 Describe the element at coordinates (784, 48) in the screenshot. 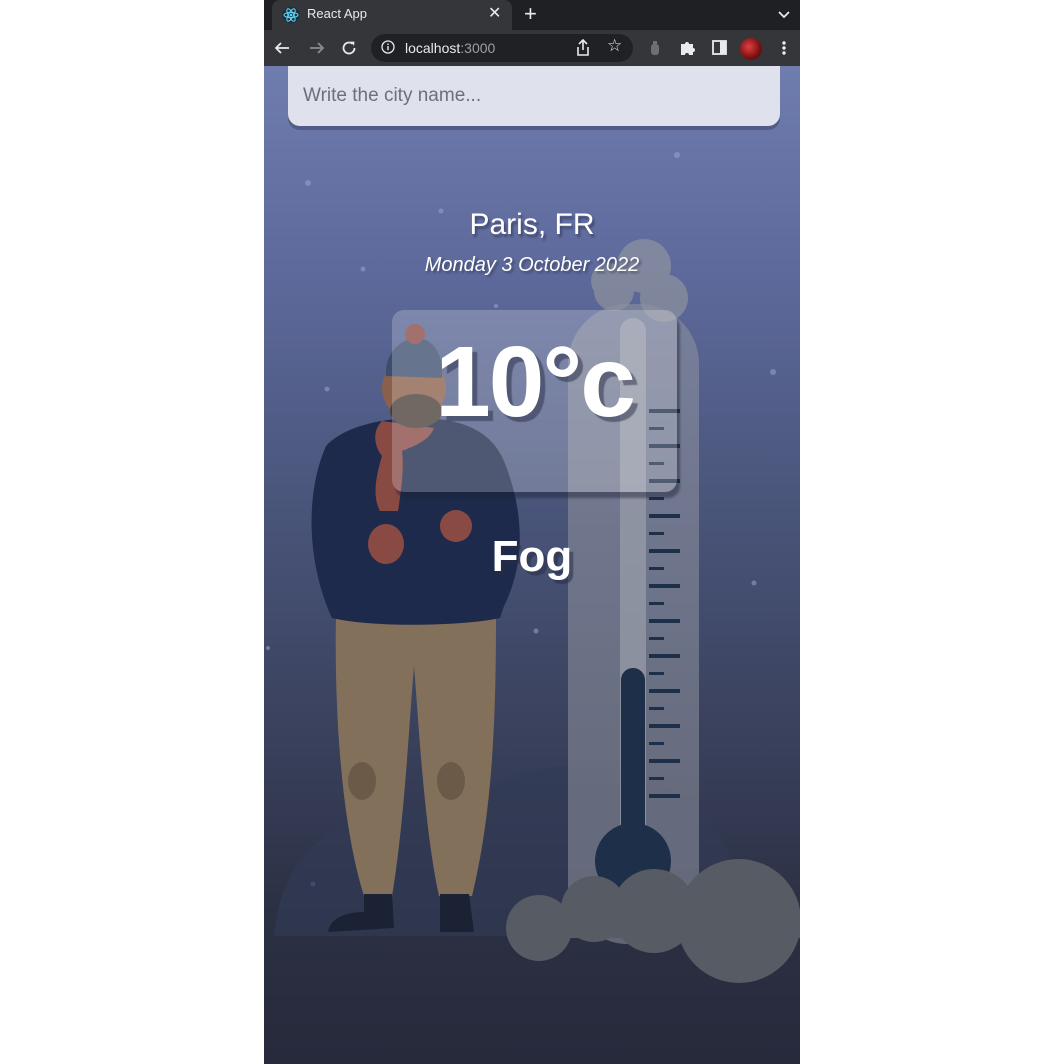

I see `more-menu-icon` at that location.